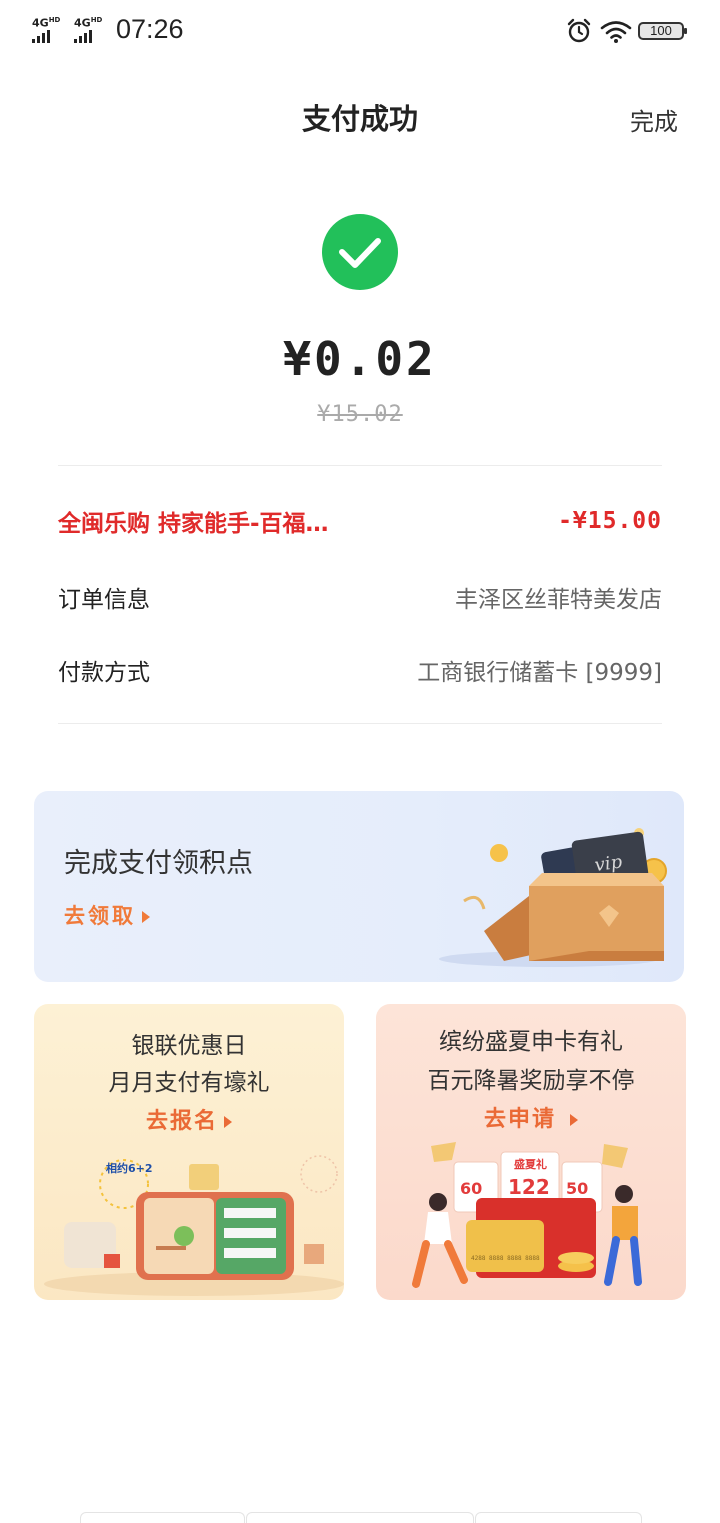 The image size is (720, 1523). Describe the element at coordinates (531, 1117) in the screenshot. I see `apply-link: 去申请` at that location.